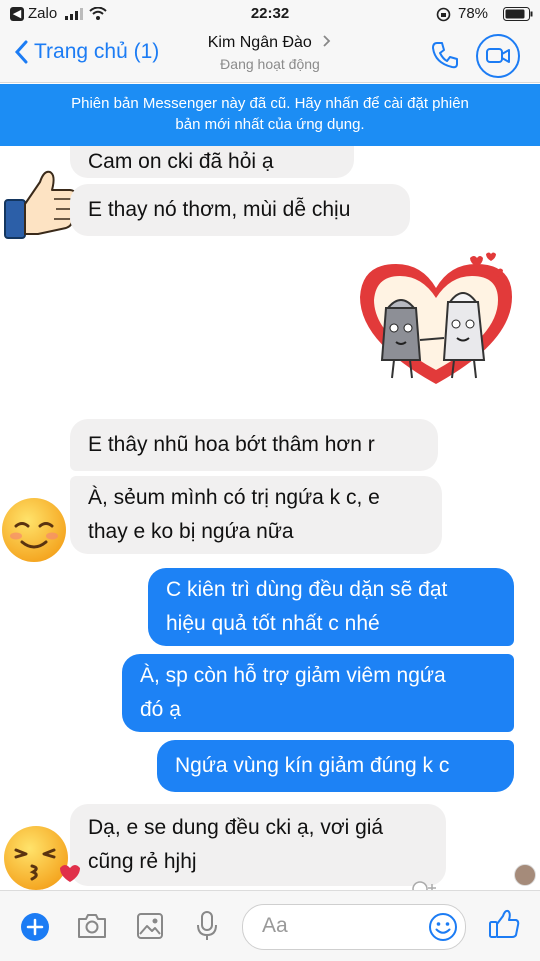 This screenshot has width=540, height=961. Describe the element at coordinates (318, 693) in the screenshot. I see `message-outgoing: À, sp còn hỗ trợ giảm viêm ngứa đó ạ` at that location.